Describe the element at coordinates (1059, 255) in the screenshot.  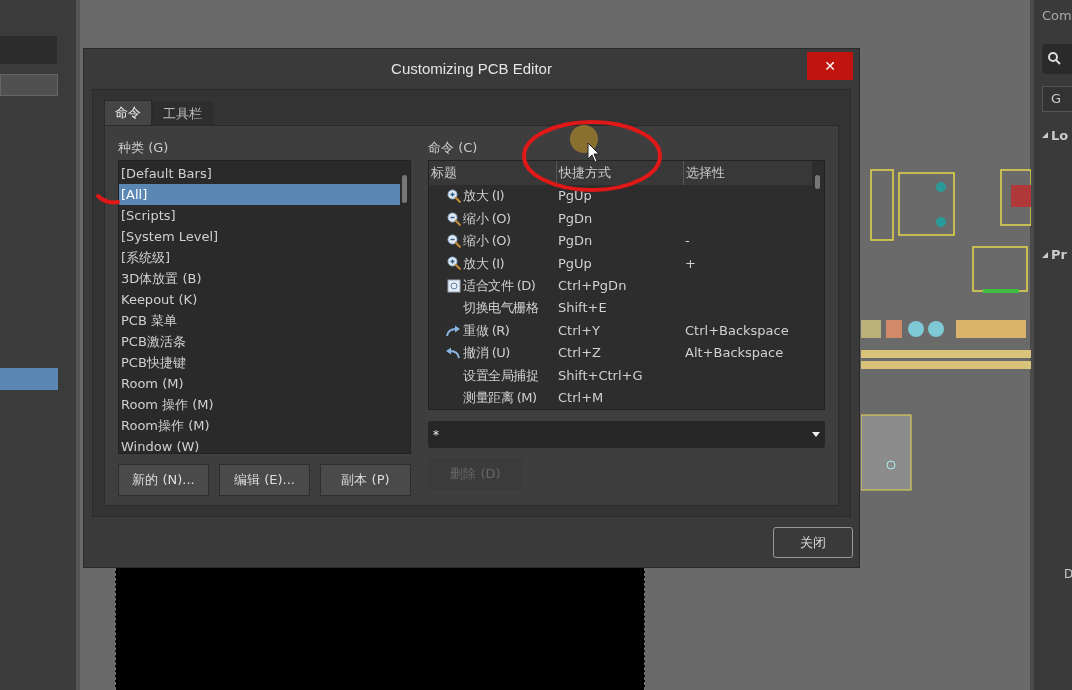
I see `section-header: Pr` at that location.